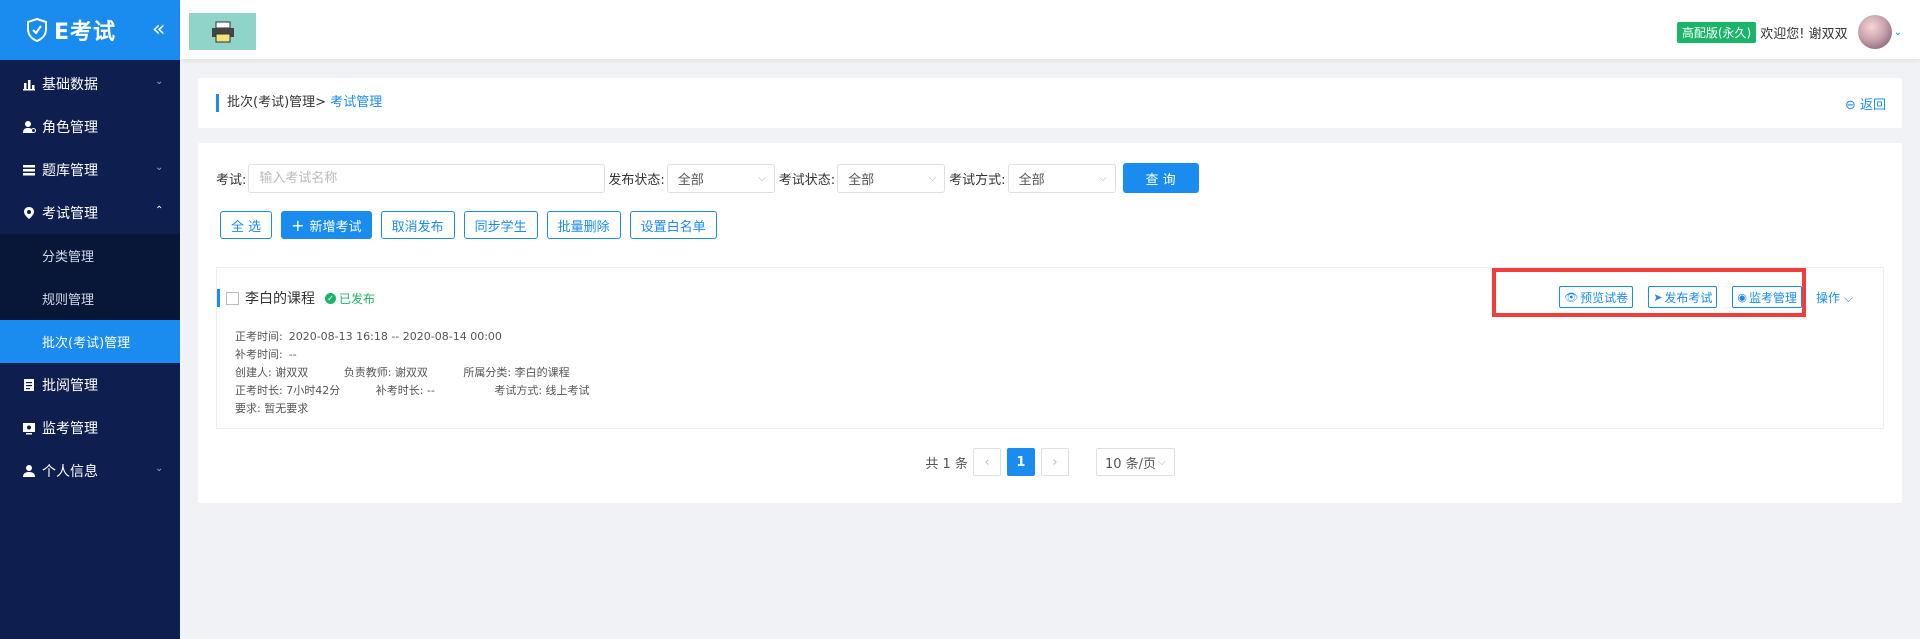  I want to click on info-label: 补考时间:, so click(259, 354).